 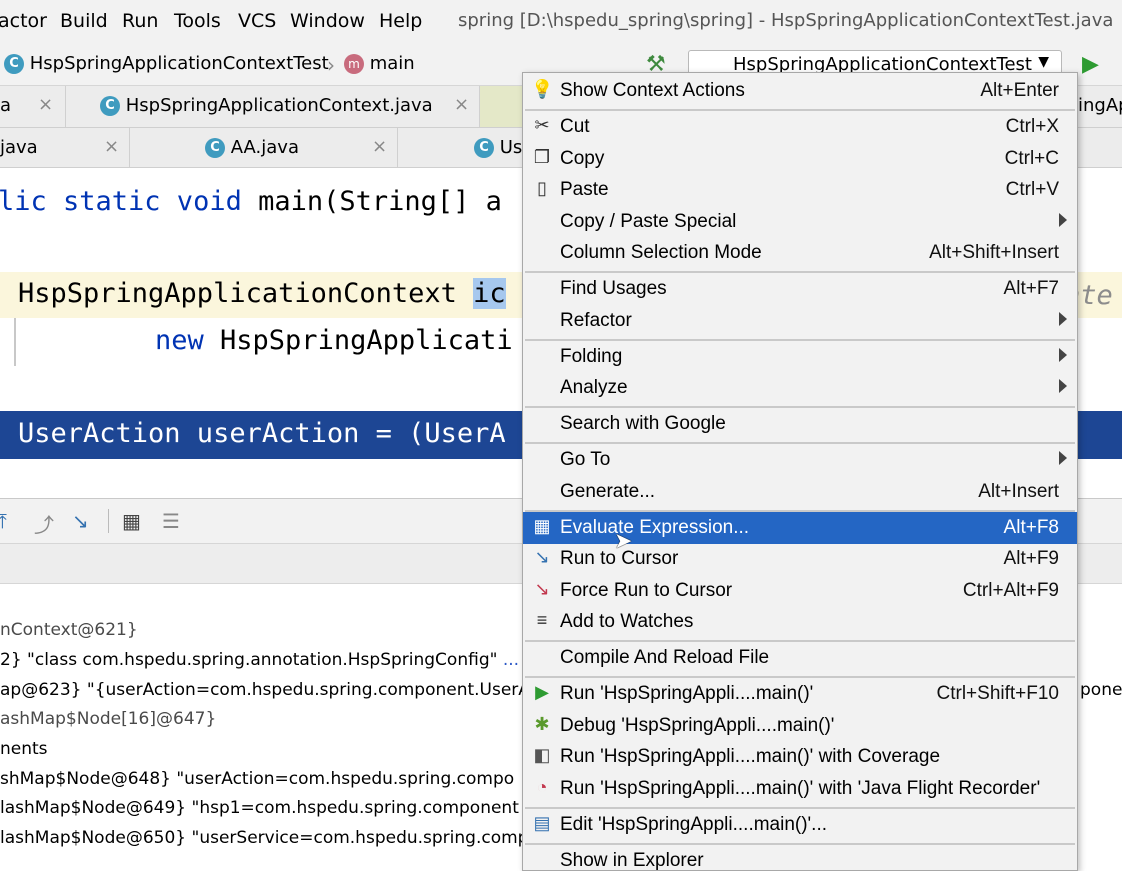 I want to click on tab-aa-java: C AA.java ×, so click(x=264, y=147).